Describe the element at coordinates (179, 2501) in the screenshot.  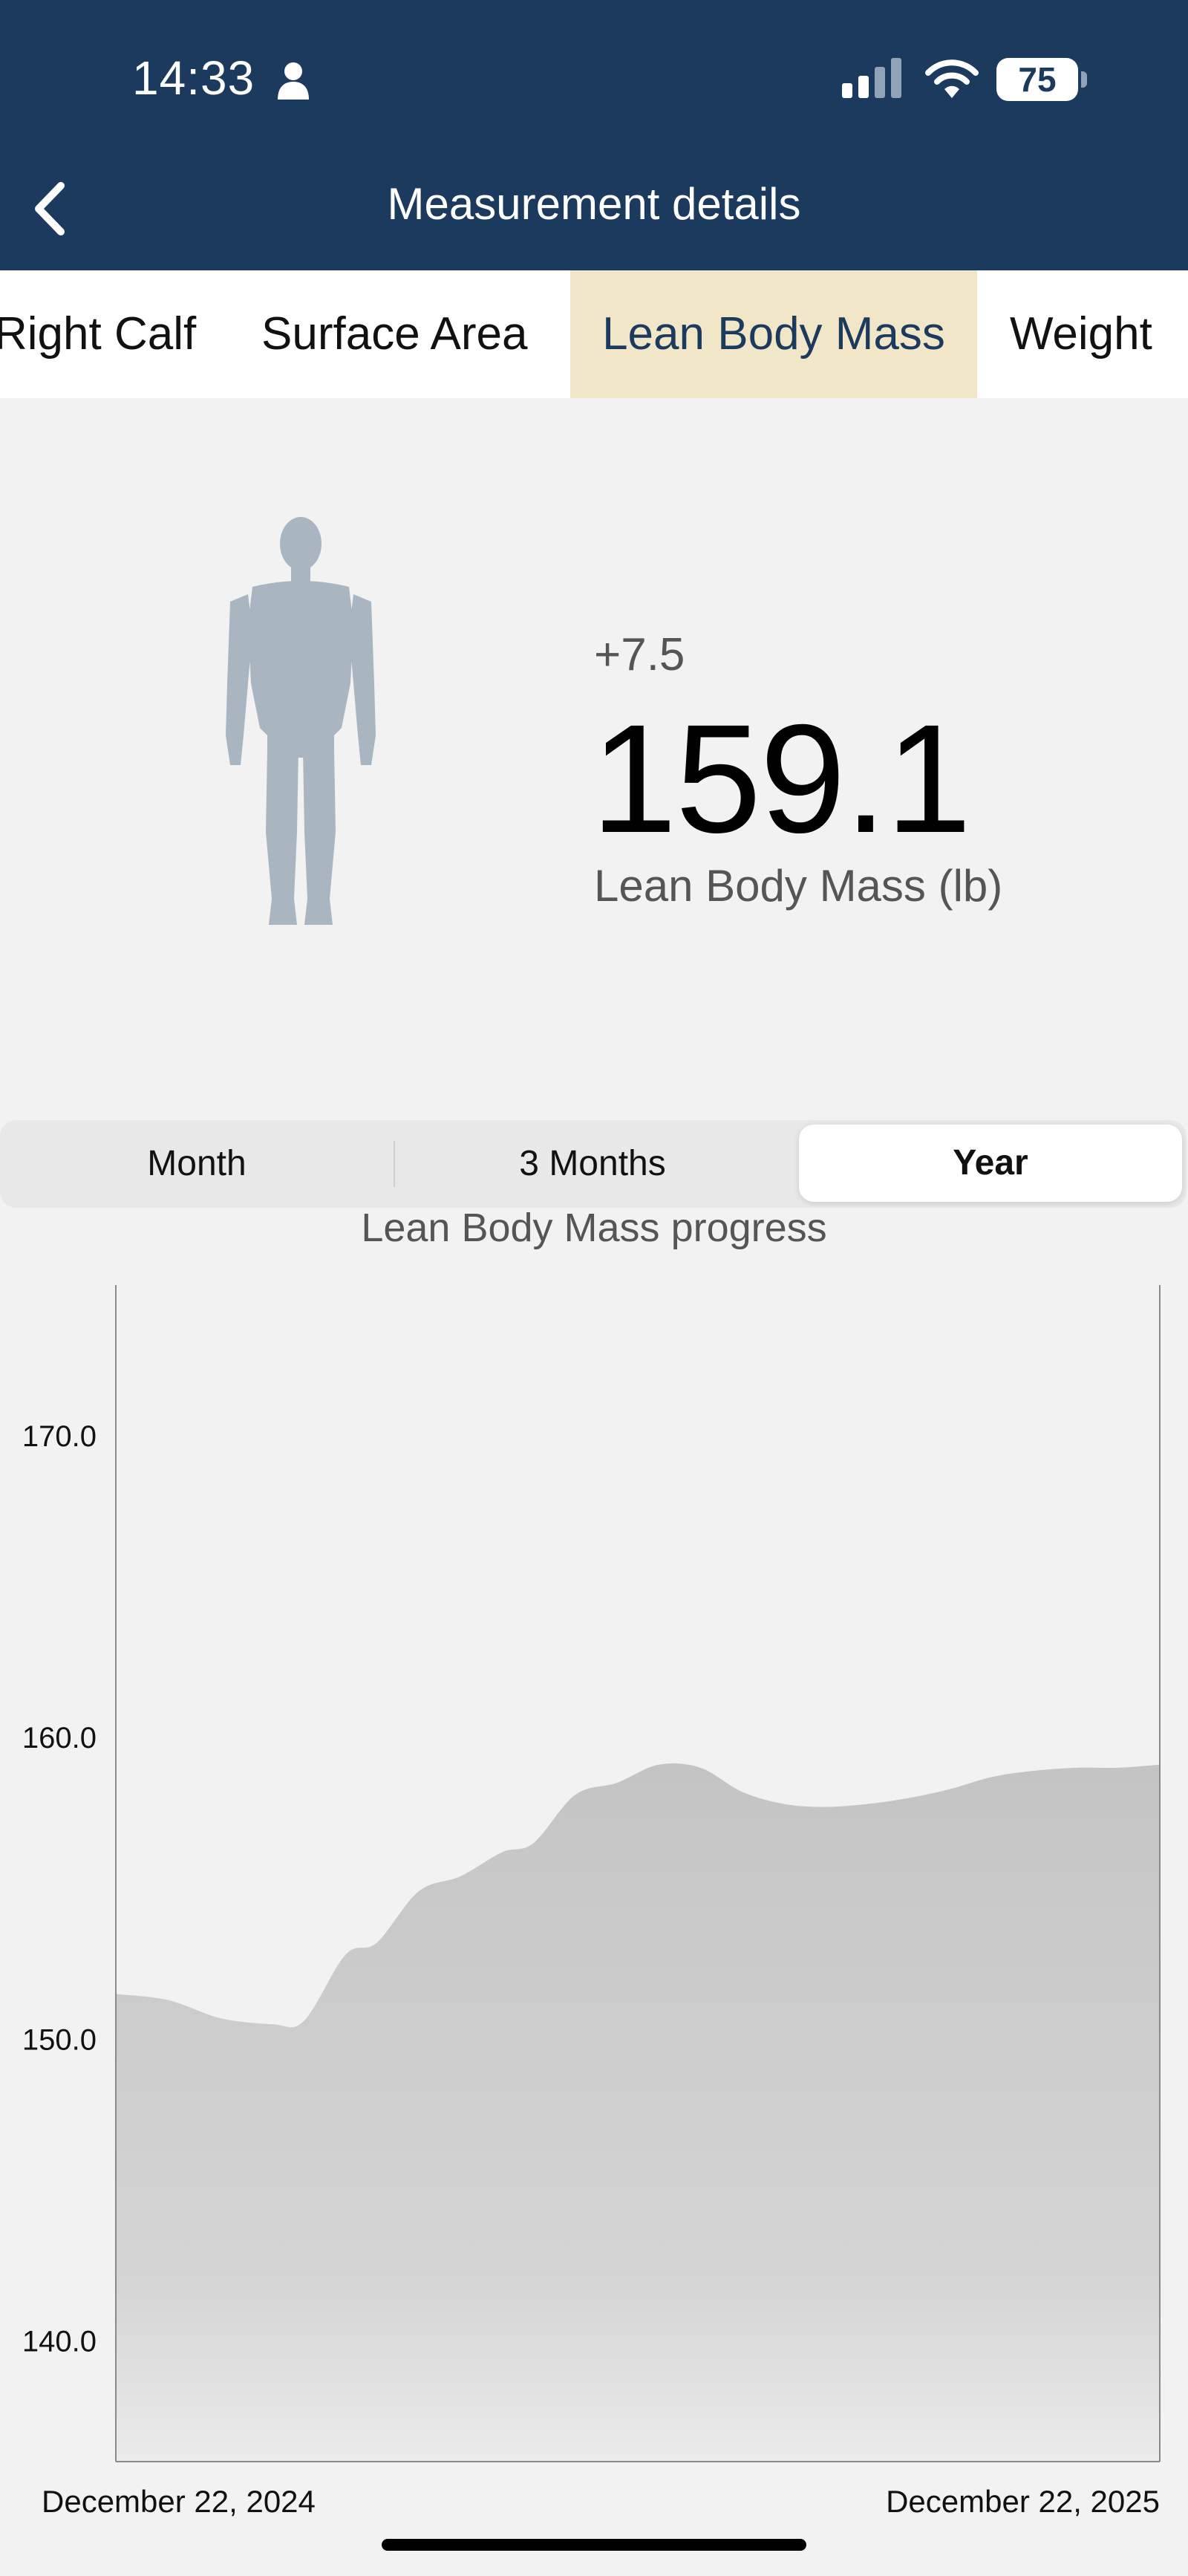
I see `x-label-start: December 22, 2024` at that location.